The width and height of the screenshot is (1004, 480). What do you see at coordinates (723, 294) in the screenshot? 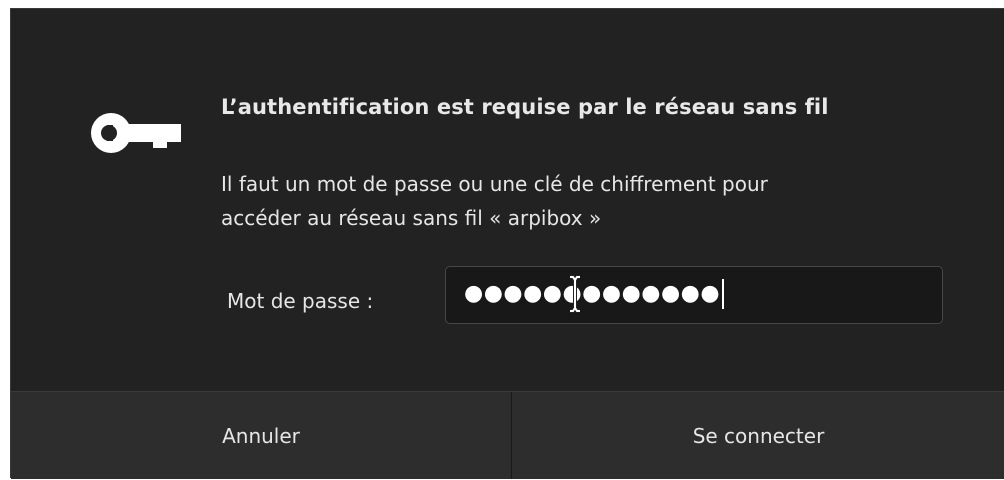
I see `text-caret` at bounding box center [723, 294].